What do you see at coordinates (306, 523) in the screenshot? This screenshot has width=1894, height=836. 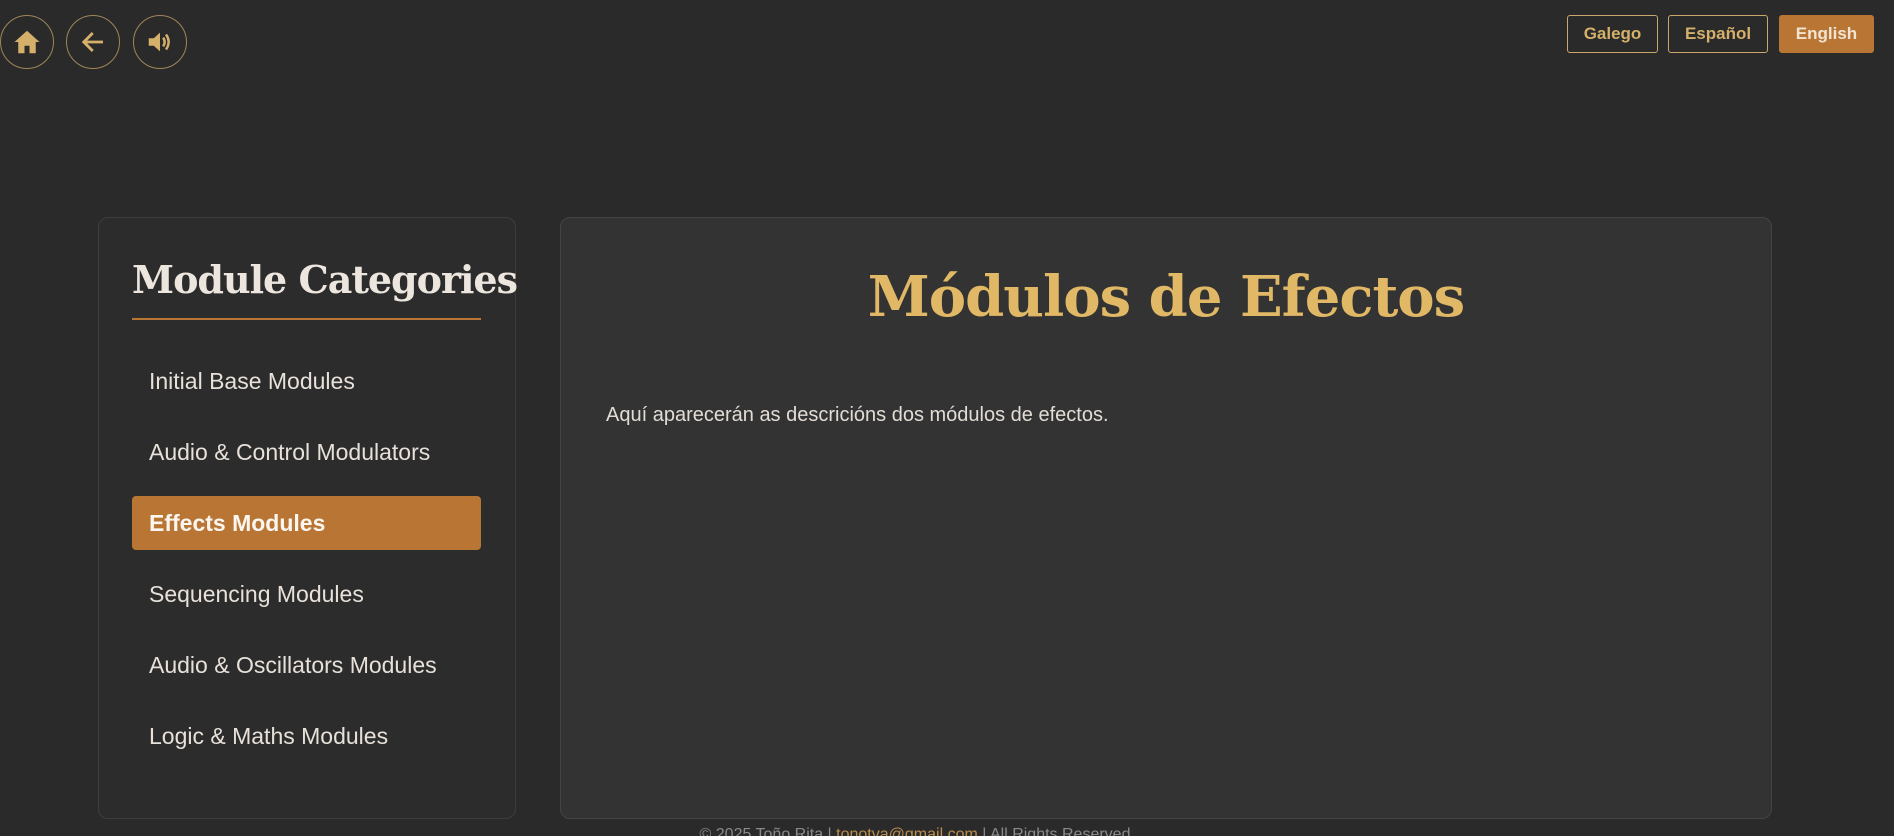 I see `category-item-effects: Effects Modules` at bounding box center [306, 523].